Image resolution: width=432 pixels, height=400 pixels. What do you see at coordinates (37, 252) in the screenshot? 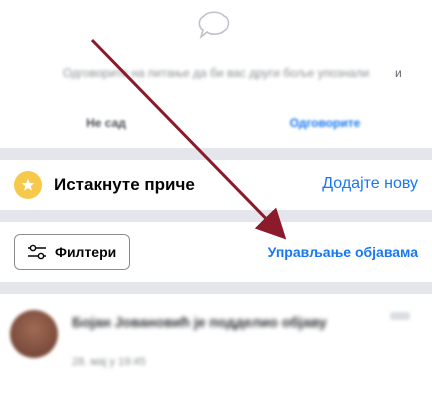
I see `sliders-icon` at bounding box center [37, 252].